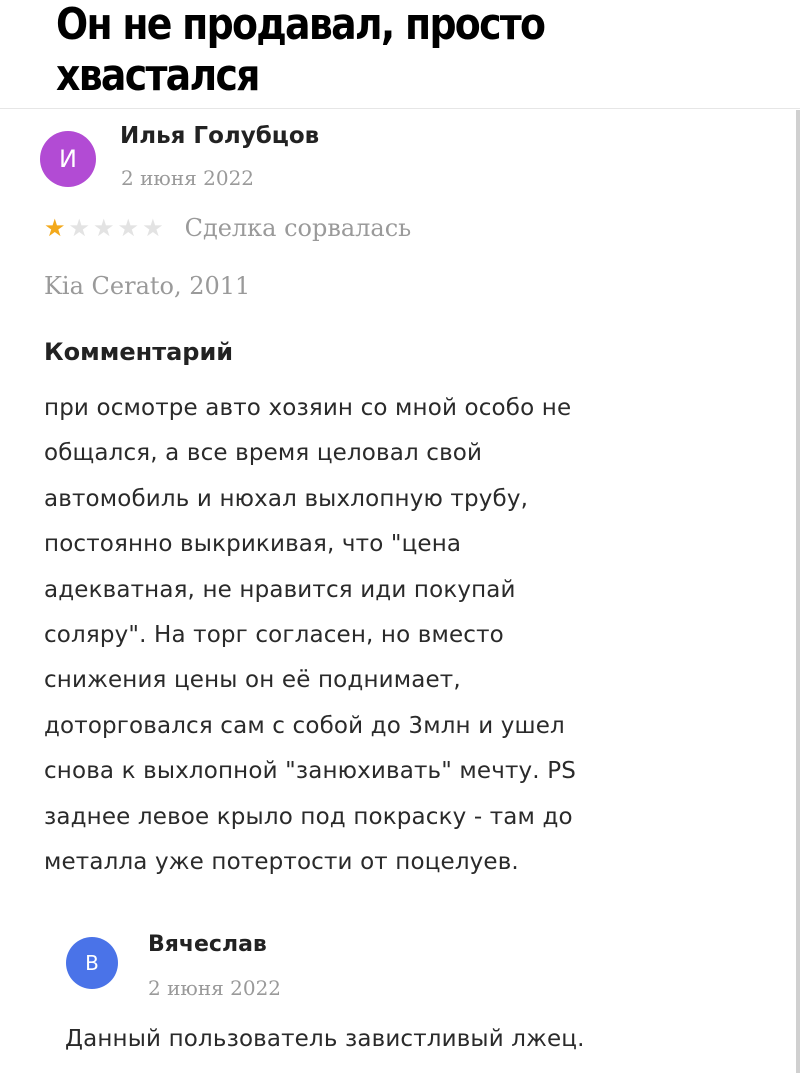  I want to click on divider, so click(400, 108).